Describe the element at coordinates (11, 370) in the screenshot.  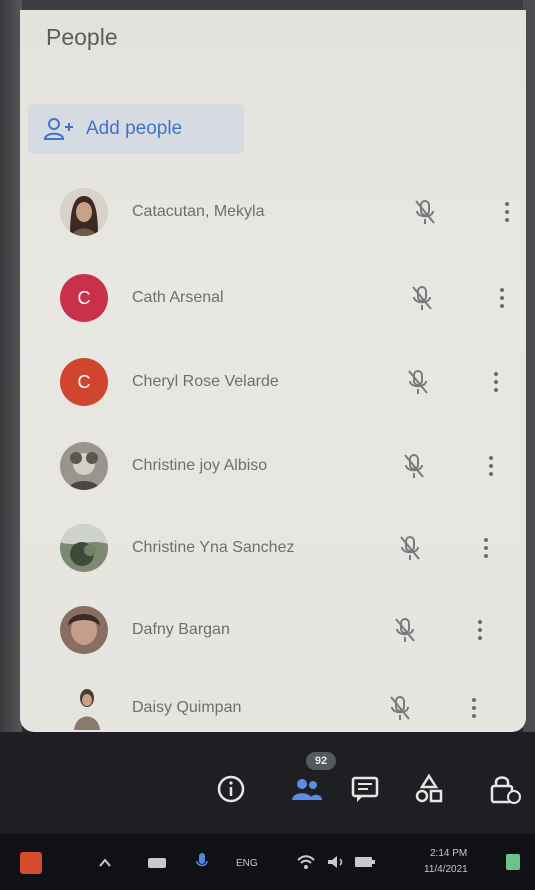
I see `screen-bezel-left` at that location.